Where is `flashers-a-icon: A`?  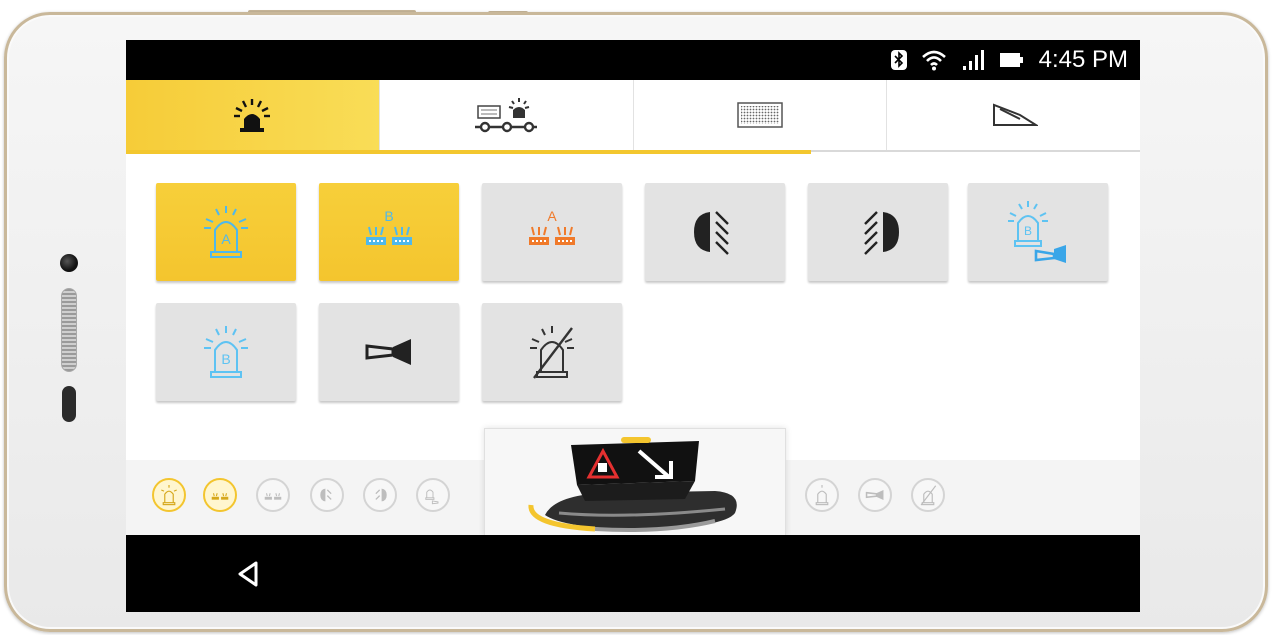
flashers-a-icon: A is located at coordinates (552, 226).